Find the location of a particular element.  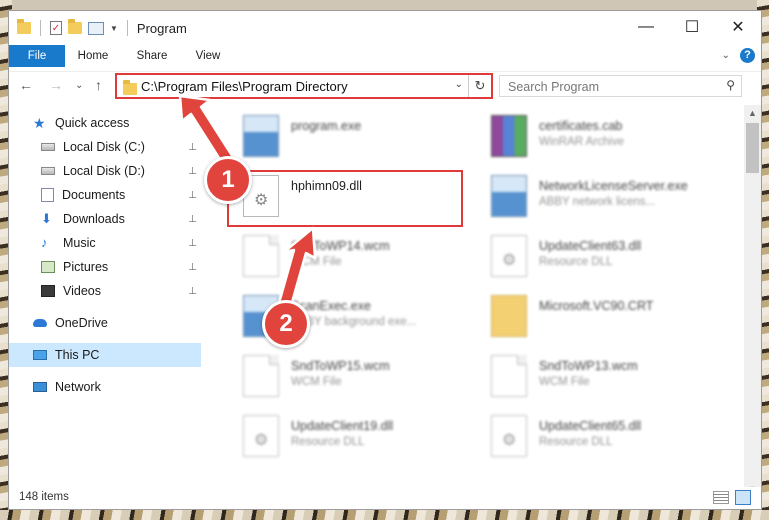

file-item: UpdateClient65.dll Resource DLL is located at coordinates (593, 437).